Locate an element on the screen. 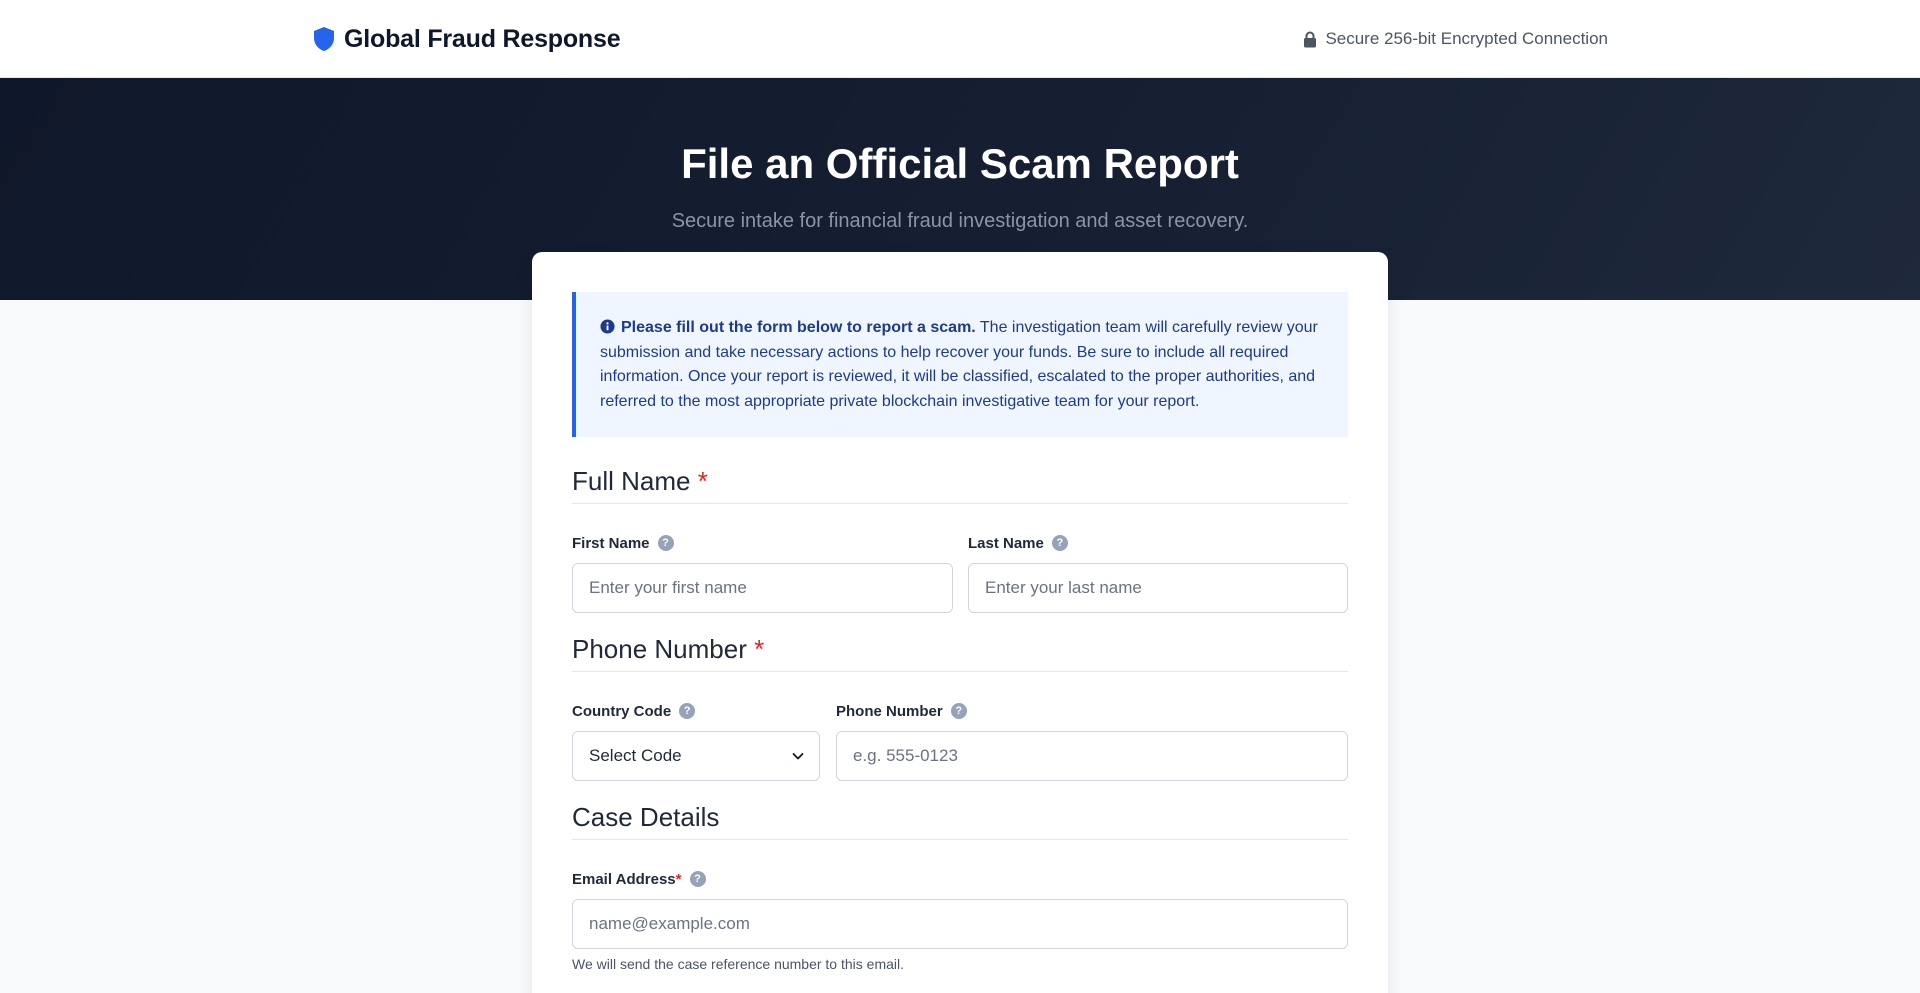  section-case-title: Case Details is located at coordinates (646, 817).